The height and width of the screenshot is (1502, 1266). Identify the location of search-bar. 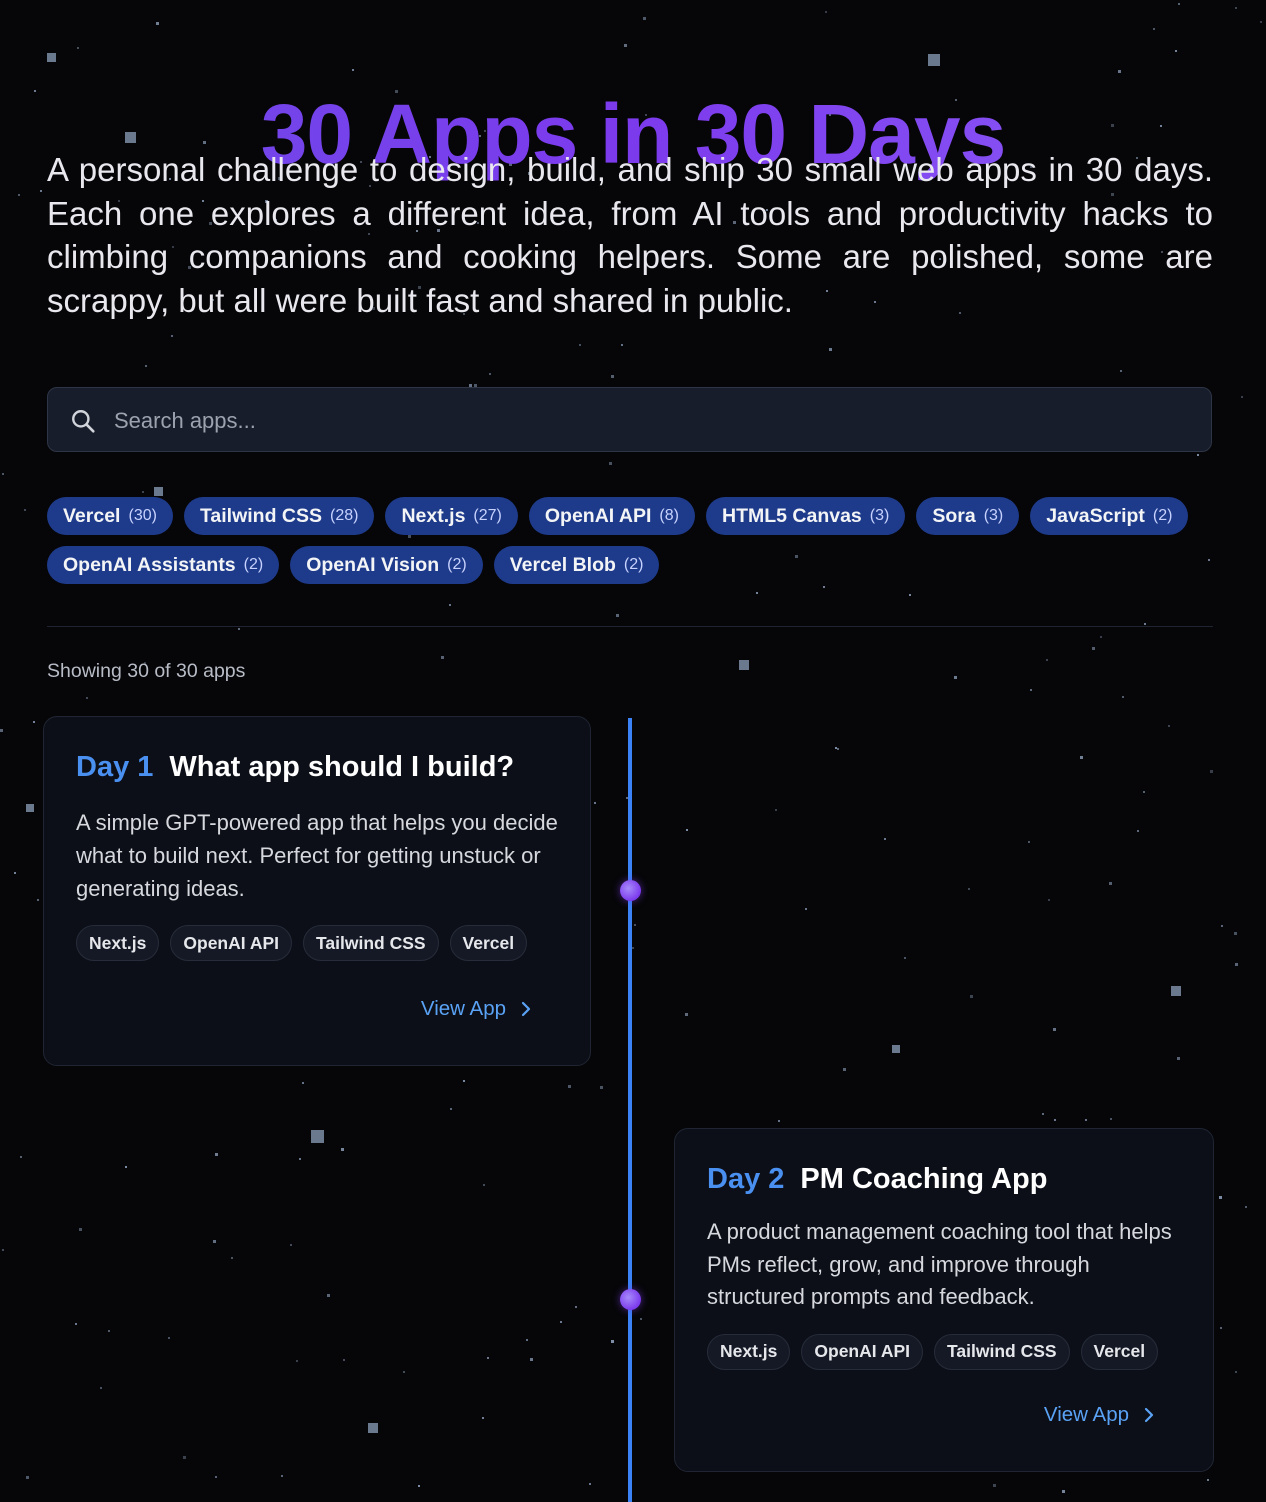
(629, 420).